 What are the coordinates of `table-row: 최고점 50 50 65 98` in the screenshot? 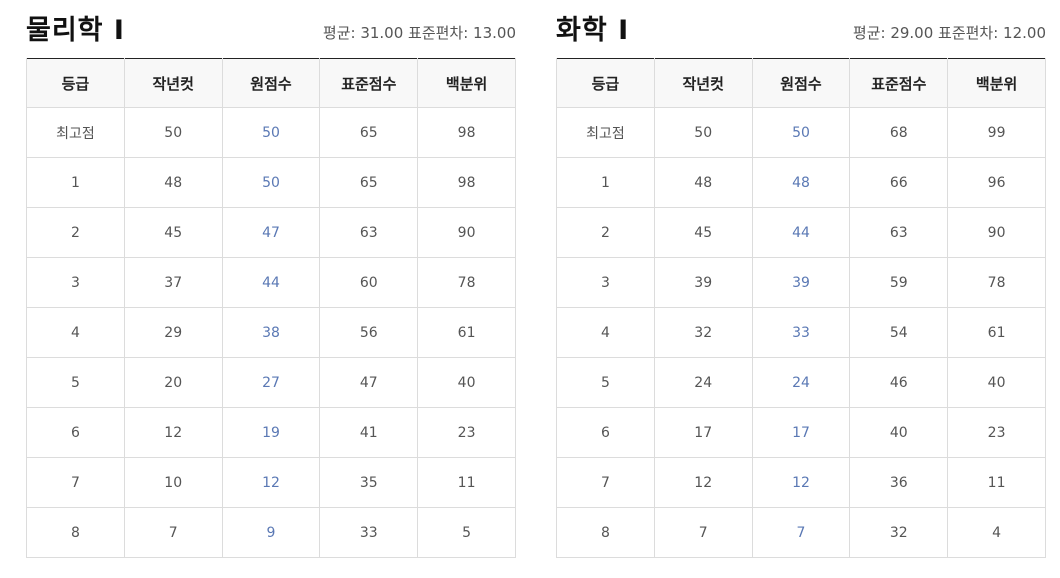 It's located at (271, 132).